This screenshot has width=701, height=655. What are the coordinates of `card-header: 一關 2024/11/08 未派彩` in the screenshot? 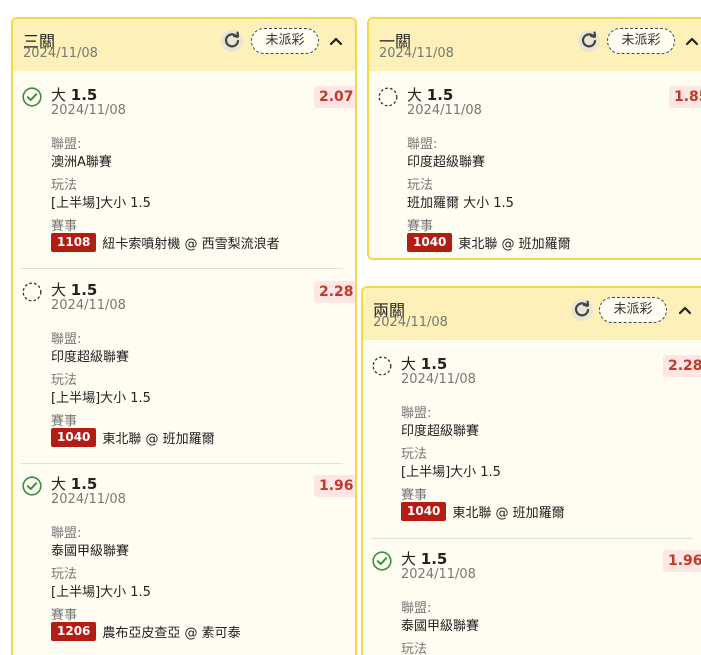 It's located at (535, 45).